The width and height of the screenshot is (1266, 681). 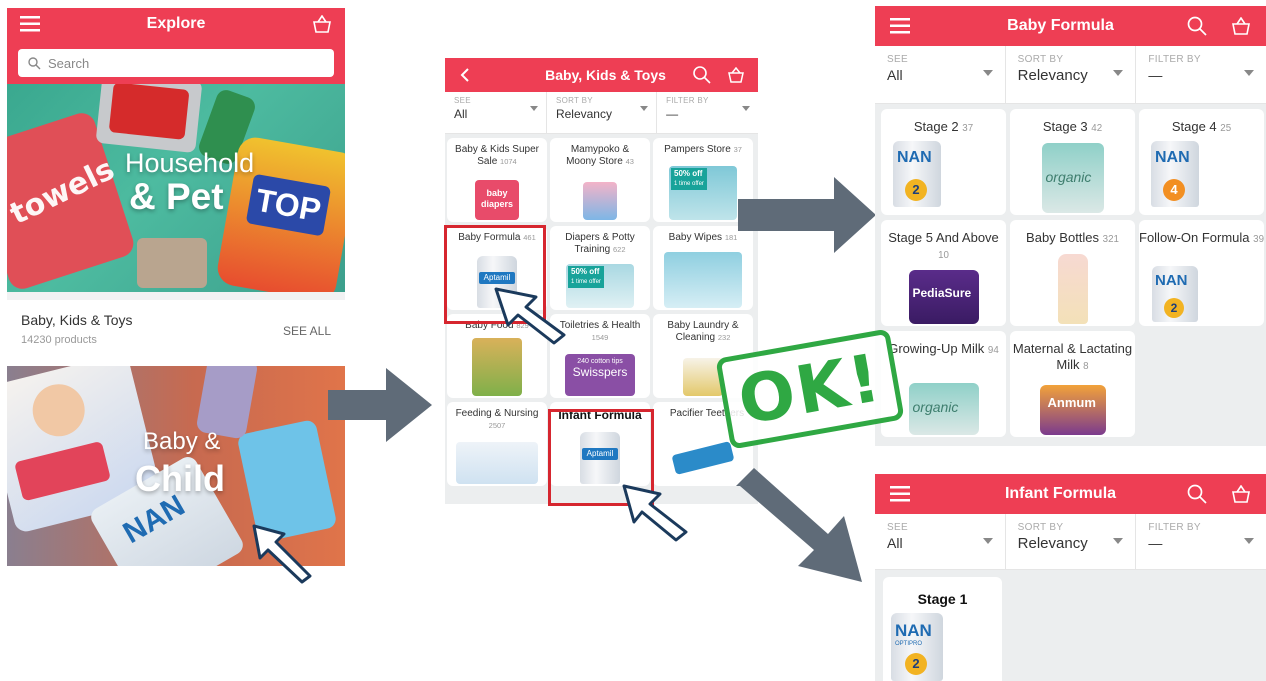 What do you see at coordinates (1194, 237) in the screenshot?
I see `subcategory-name: Follow-On Formula` at bounding box center [1194, 237].